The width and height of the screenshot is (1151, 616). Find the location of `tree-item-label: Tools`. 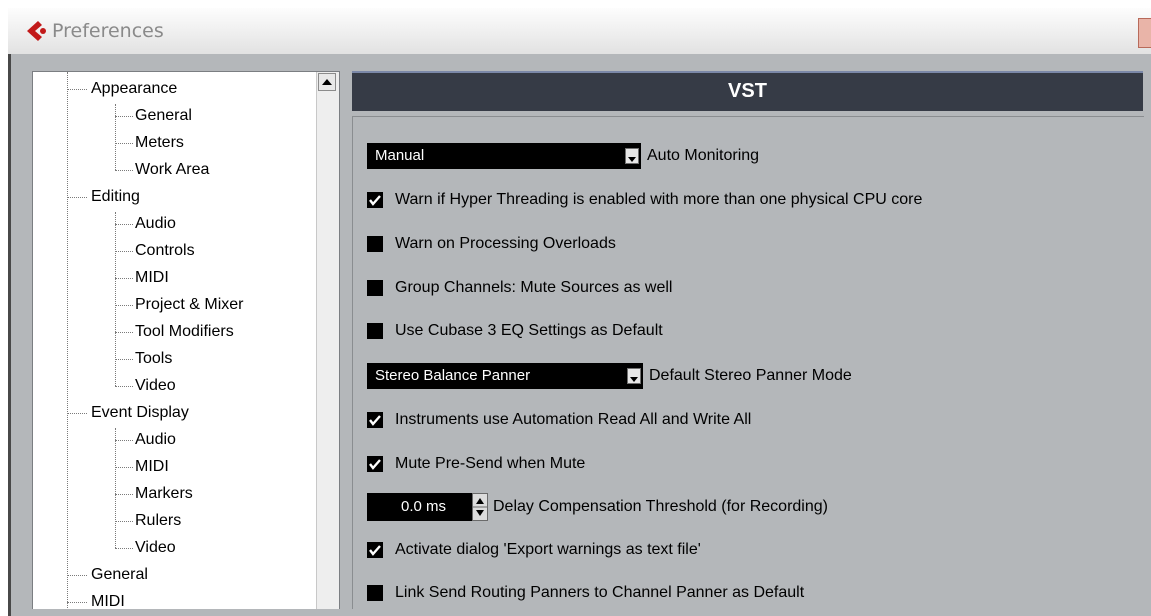

tree-item-label: Tools is located at coordinates (153, 359).